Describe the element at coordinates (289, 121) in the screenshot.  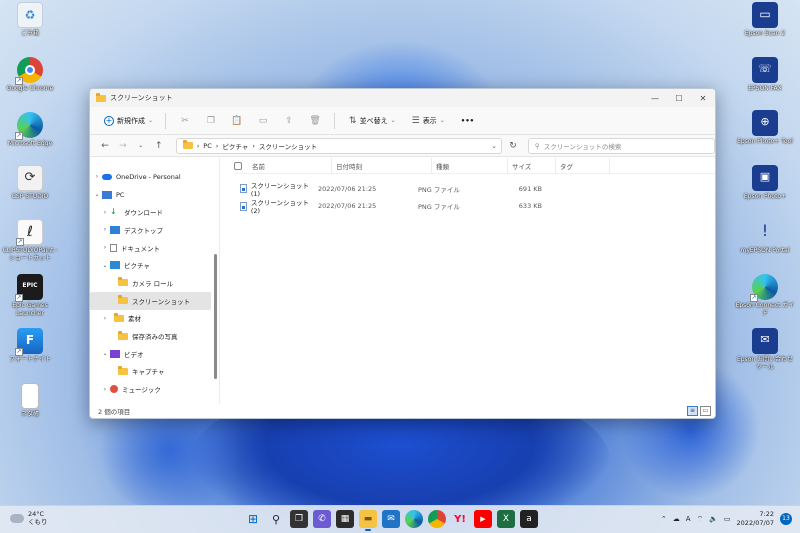
I see `share-icon: ⇪` at that location.